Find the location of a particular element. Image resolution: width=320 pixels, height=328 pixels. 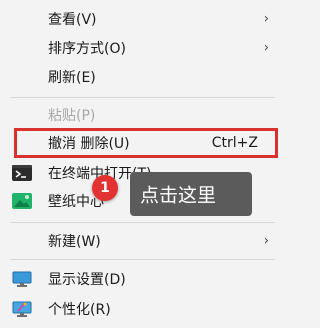

menu-item-label: 显示设置(D) is located at coordinates (87, 280).